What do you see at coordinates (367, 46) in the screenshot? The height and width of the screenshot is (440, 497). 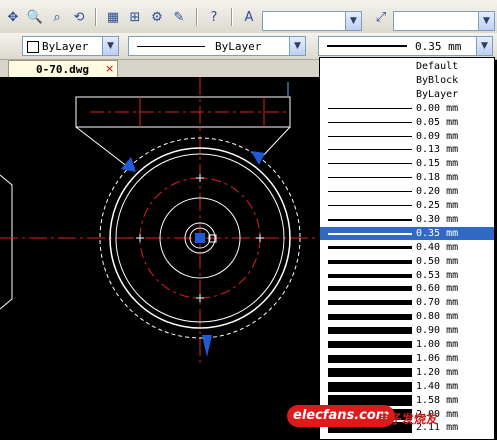 I see `lineweight-preview` at bounding box center [367, 46].